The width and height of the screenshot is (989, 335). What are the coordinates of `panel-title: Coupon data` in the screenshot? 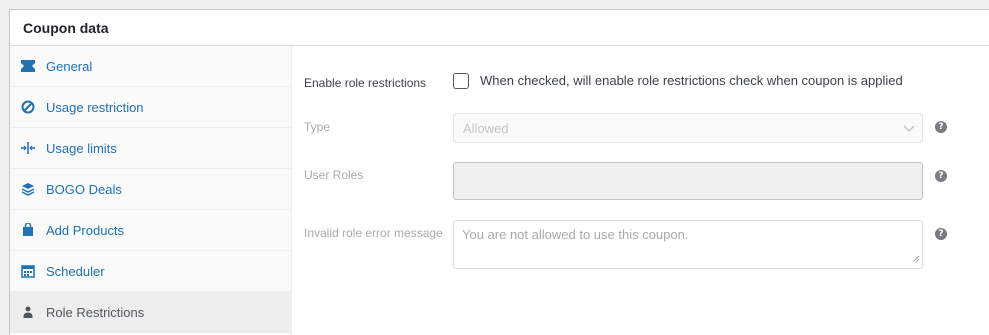 It's located at (66, 27).